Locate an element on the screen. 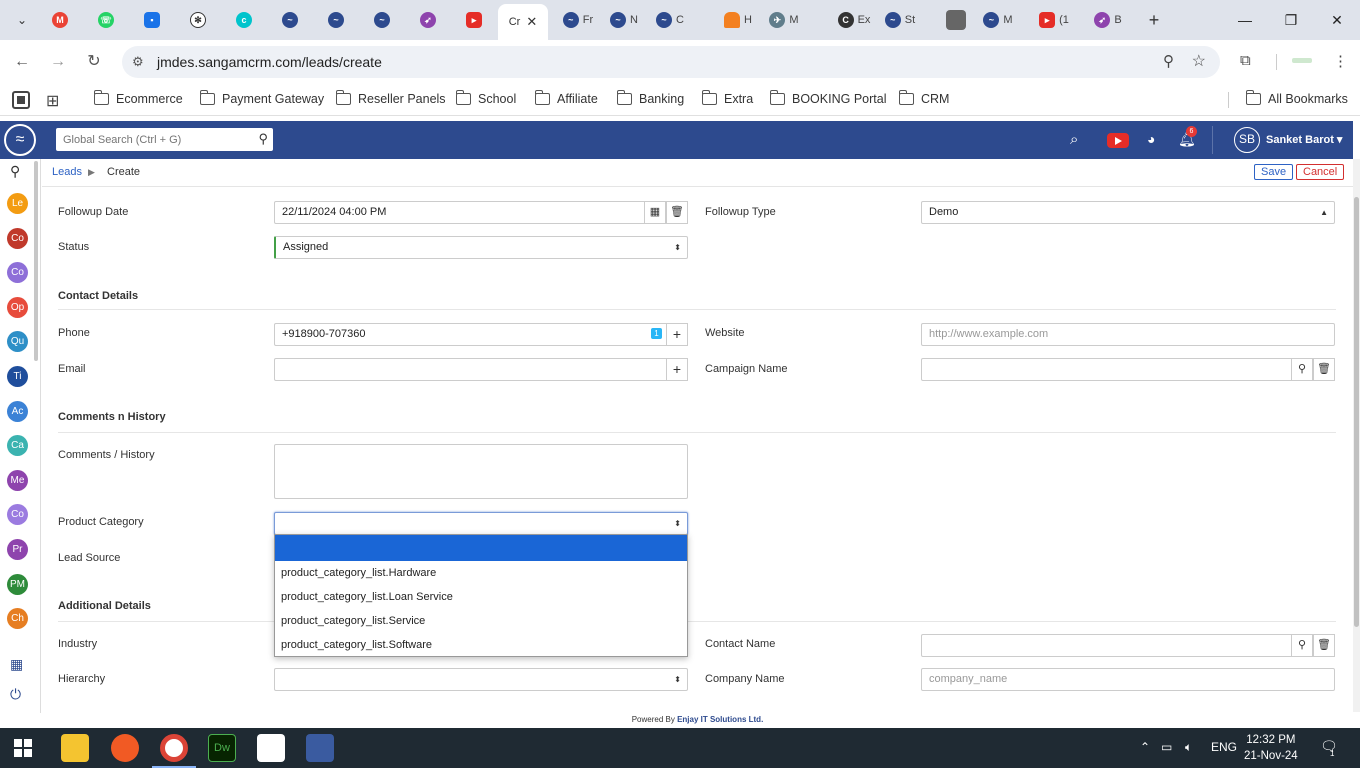  sidebar-module-12: Ch is located at coordinates (17, 619).